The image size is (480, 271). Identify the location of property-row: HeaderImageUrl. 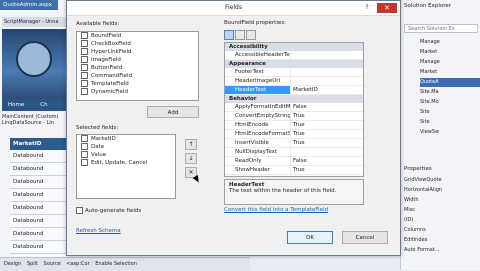
(294, 81).